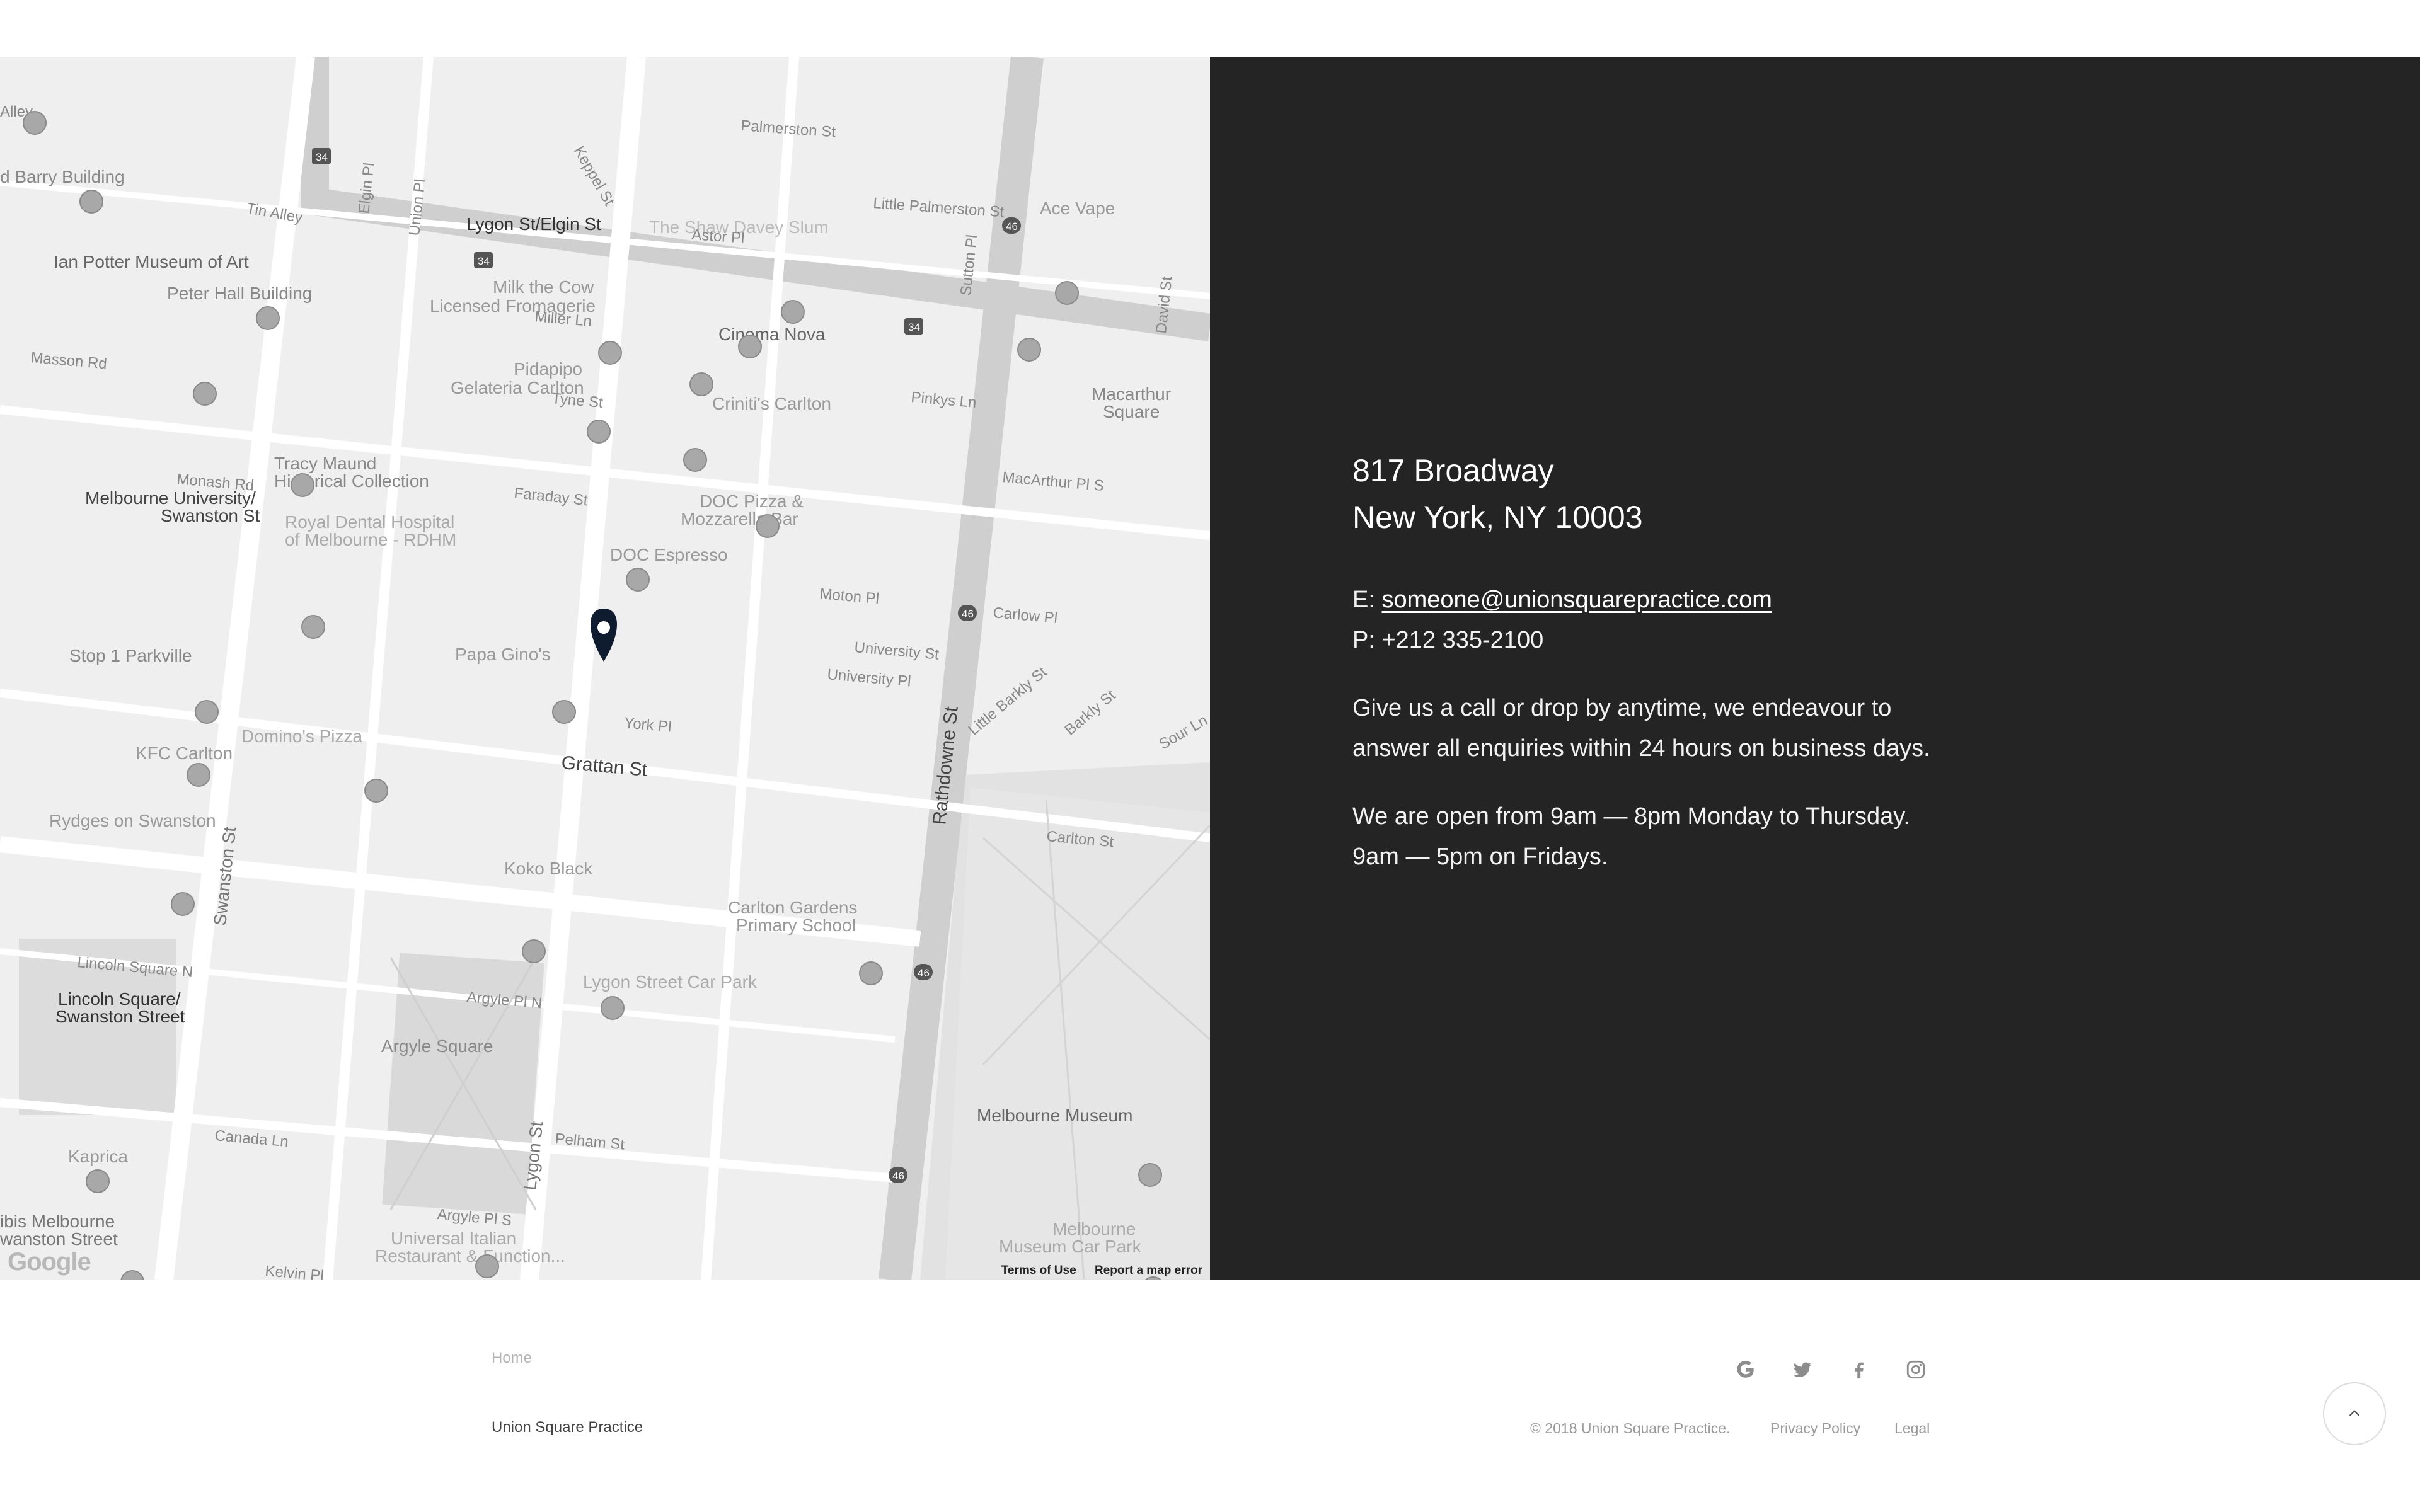 The width and height of the screenshot is (2420, 1512). I want to click on address-line-2: New York, NY 10003, so click(1498, 517).